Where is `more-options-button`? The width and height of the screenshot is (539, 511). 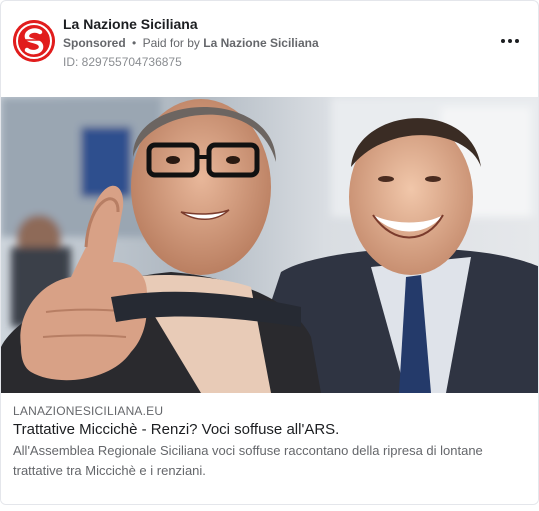 more-options-button is located at coordinates (510, 41).